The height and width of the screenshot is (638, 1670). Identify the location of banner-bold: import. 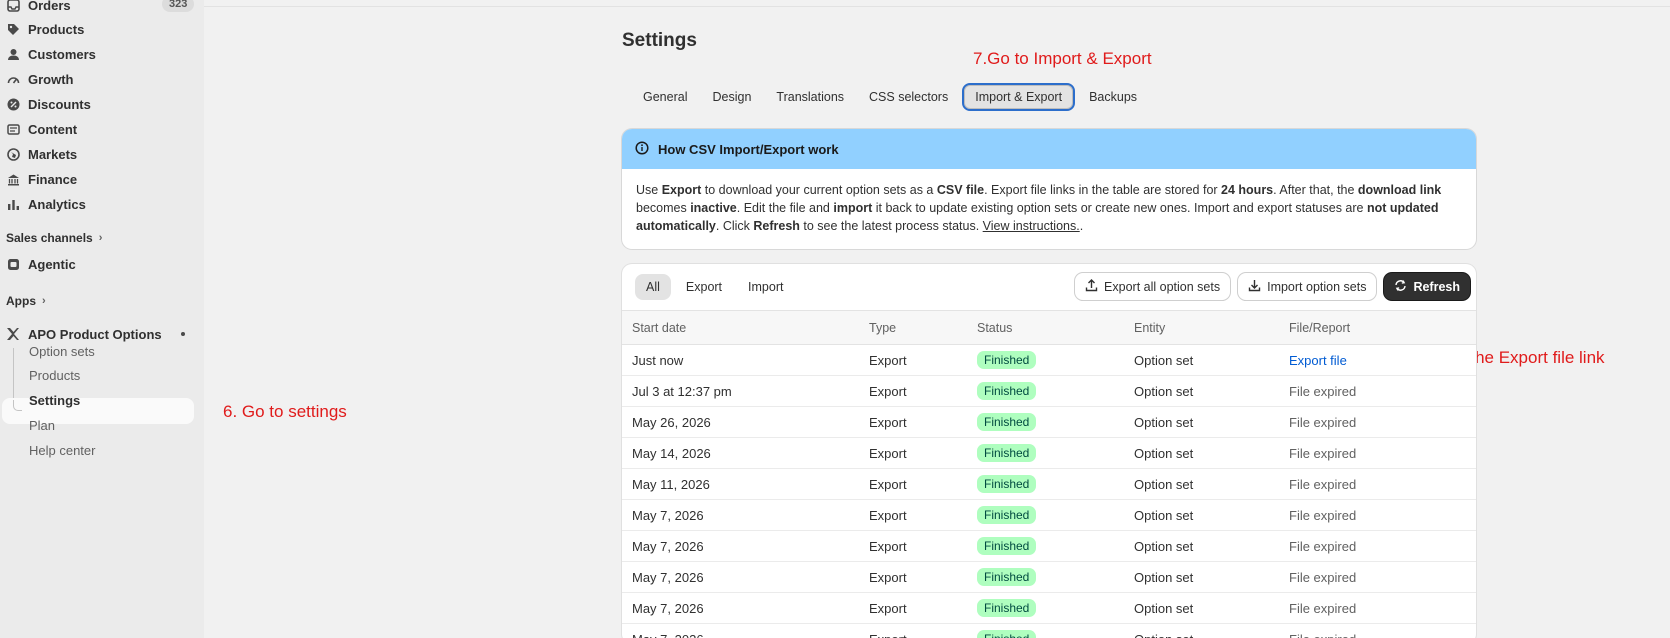
(853, 208).